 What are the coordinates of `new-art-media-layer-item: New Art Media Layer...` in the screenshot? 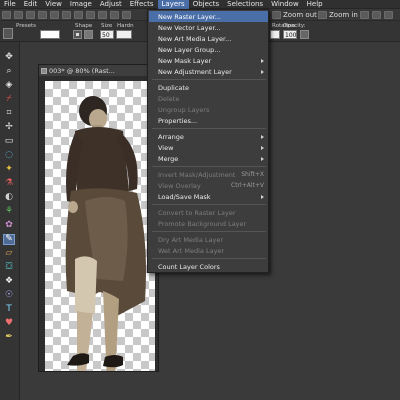 It's located at (208, 38).